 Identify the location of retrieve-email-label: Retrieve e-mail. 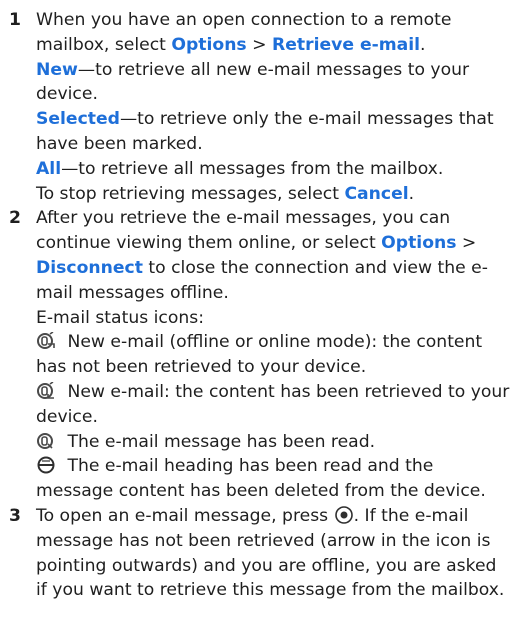
(346, 44).